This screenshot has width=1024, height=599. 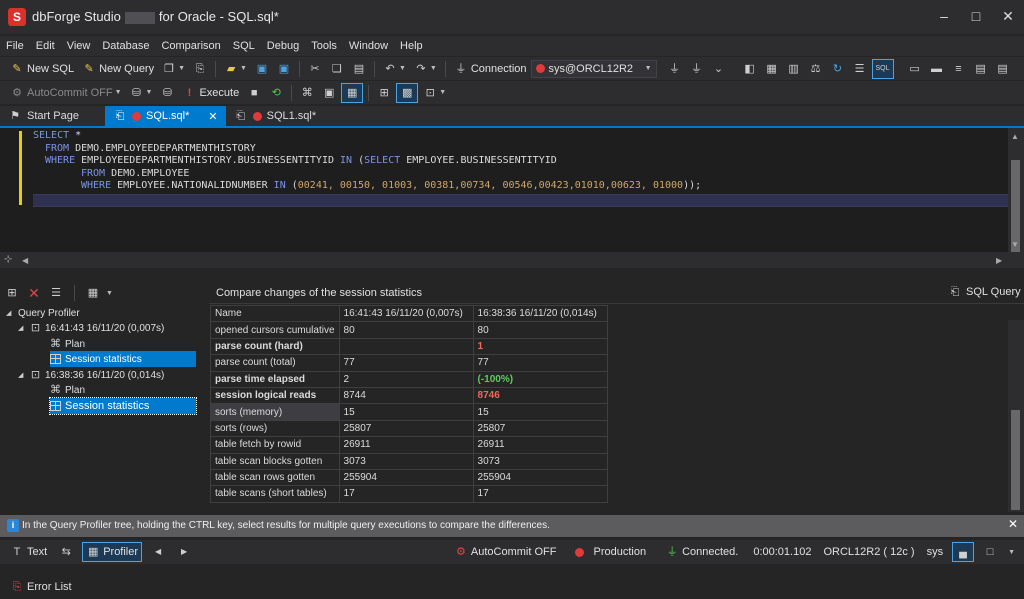 What do you see at coordinates (860, 69) in the screenshot?
I see `format-button: ☰` at bounding box center [860, 69].